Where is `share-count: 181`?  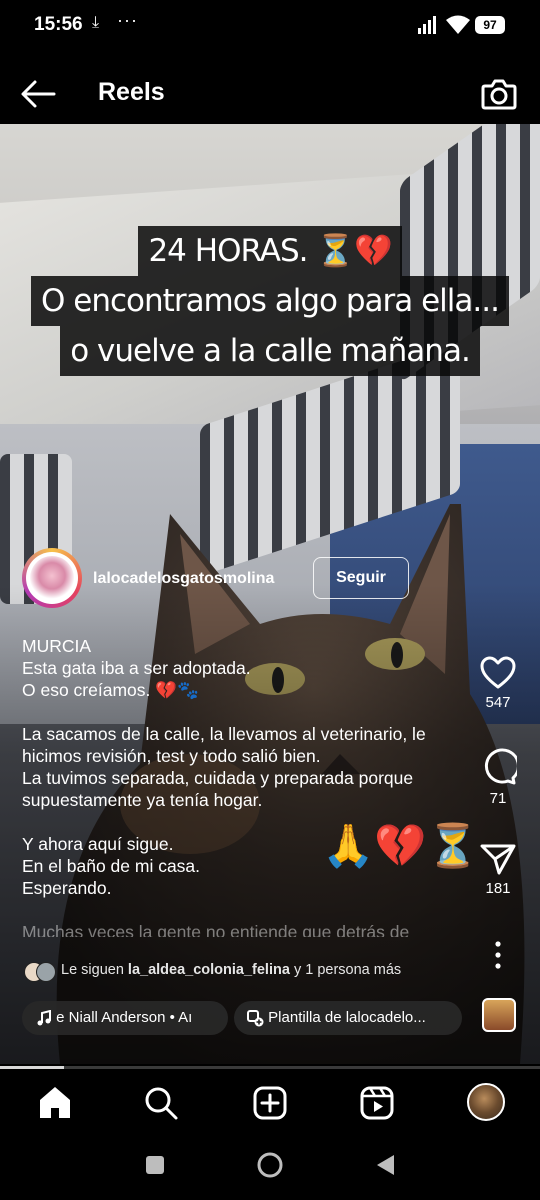
share-count: 181 is located at coordinates (498, 888).